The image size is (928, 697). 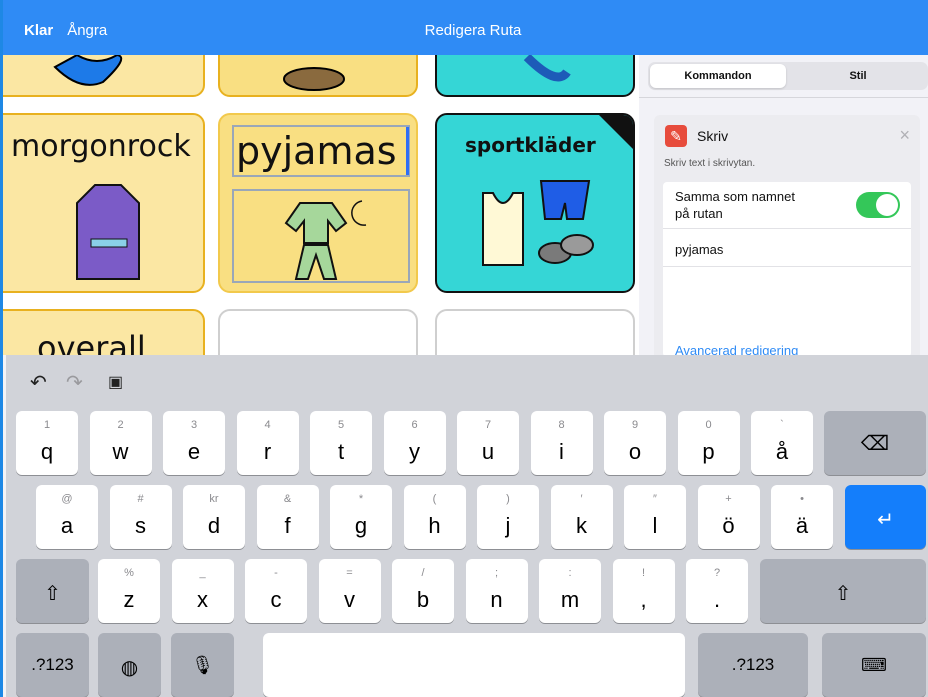 What do you see at coordinates (434, 525) in the screenshot?
I see `key-label: h` at bounding box center [434, 525].